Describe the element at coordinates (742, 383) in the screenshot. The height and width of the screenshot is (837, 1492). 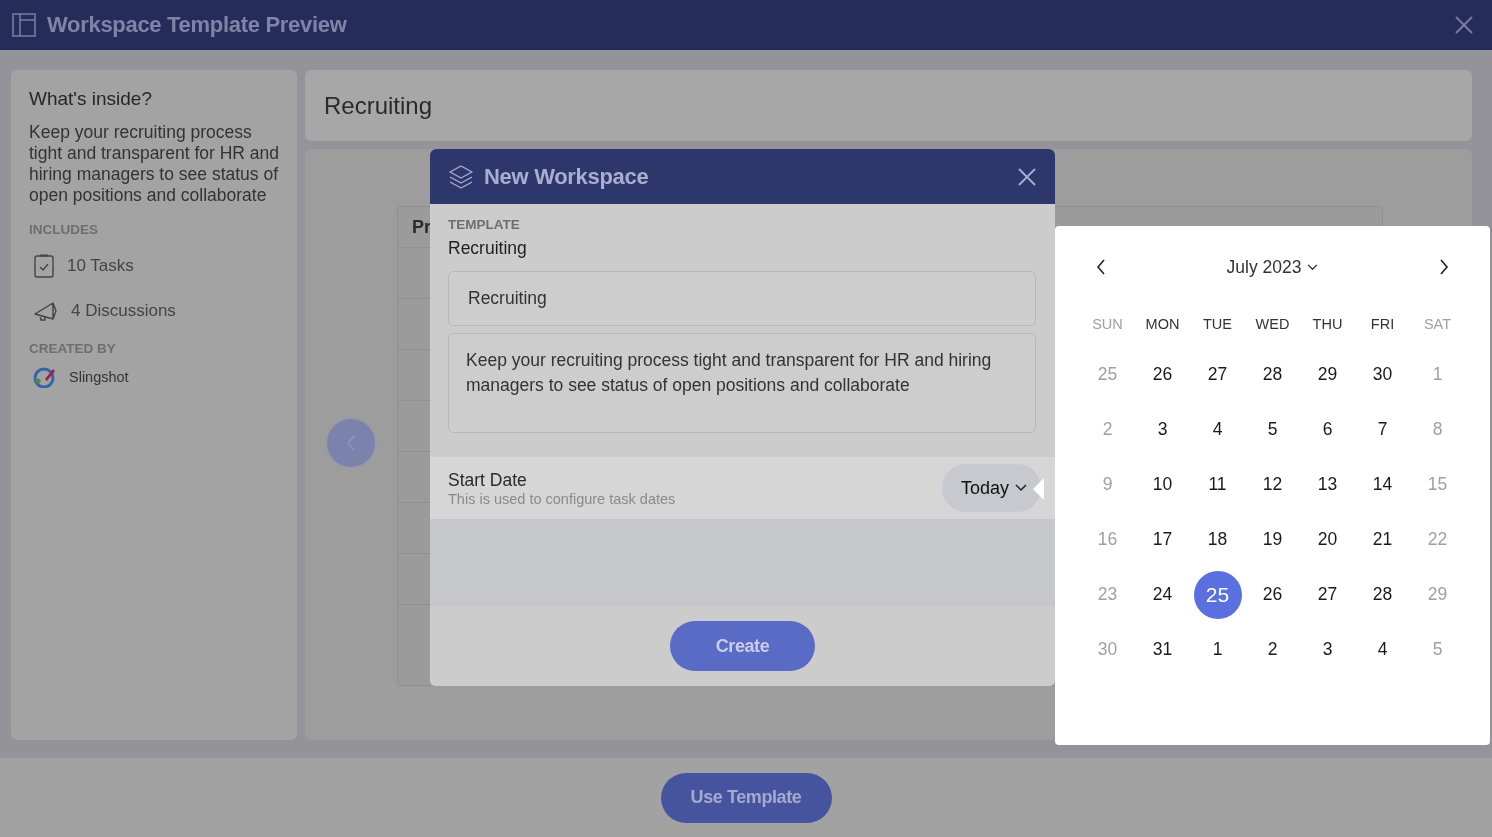
I see `description-field: Keep your recruiting process tight and transparent for HR and hiring managers to see status of open positions and collaborate` at that location.